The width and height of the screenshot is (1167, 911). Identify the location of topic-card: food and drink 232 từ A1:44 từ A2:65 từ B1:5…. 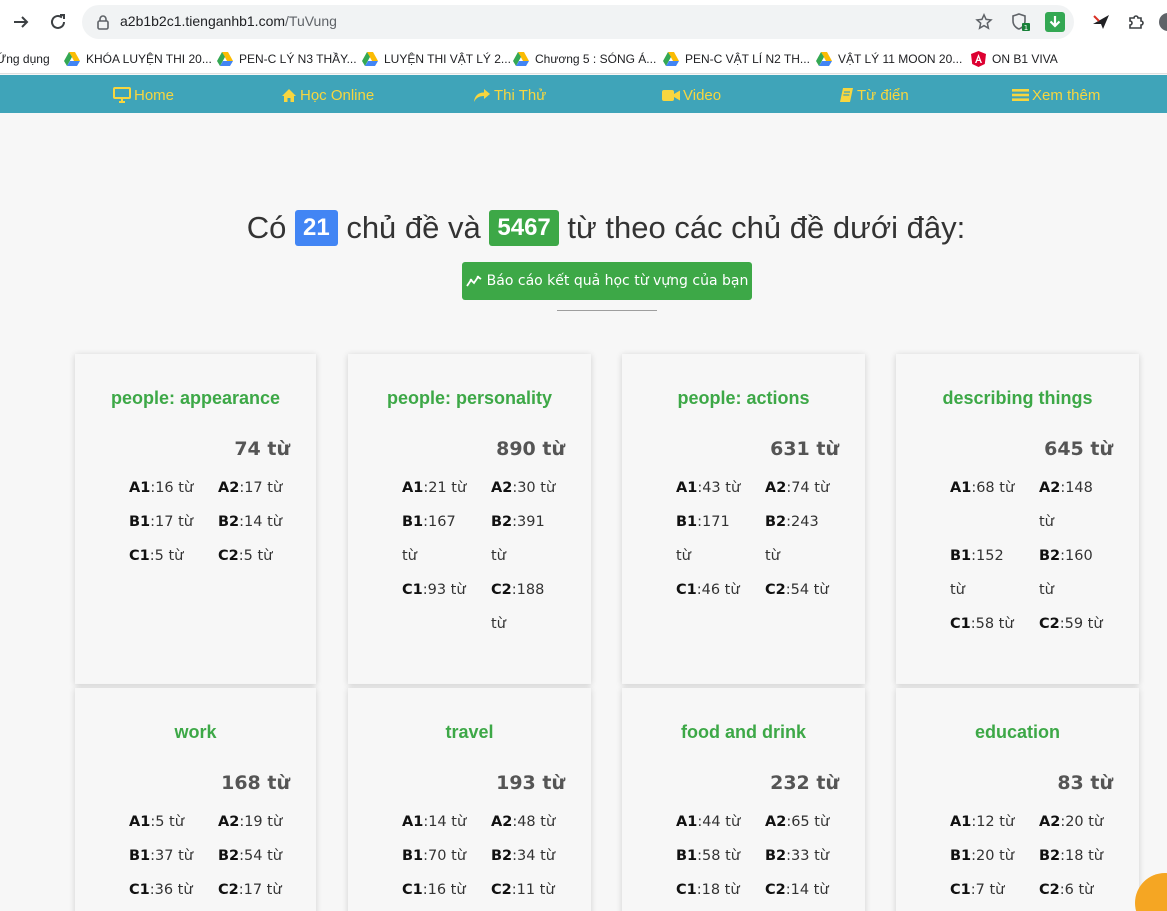
(743, 799).